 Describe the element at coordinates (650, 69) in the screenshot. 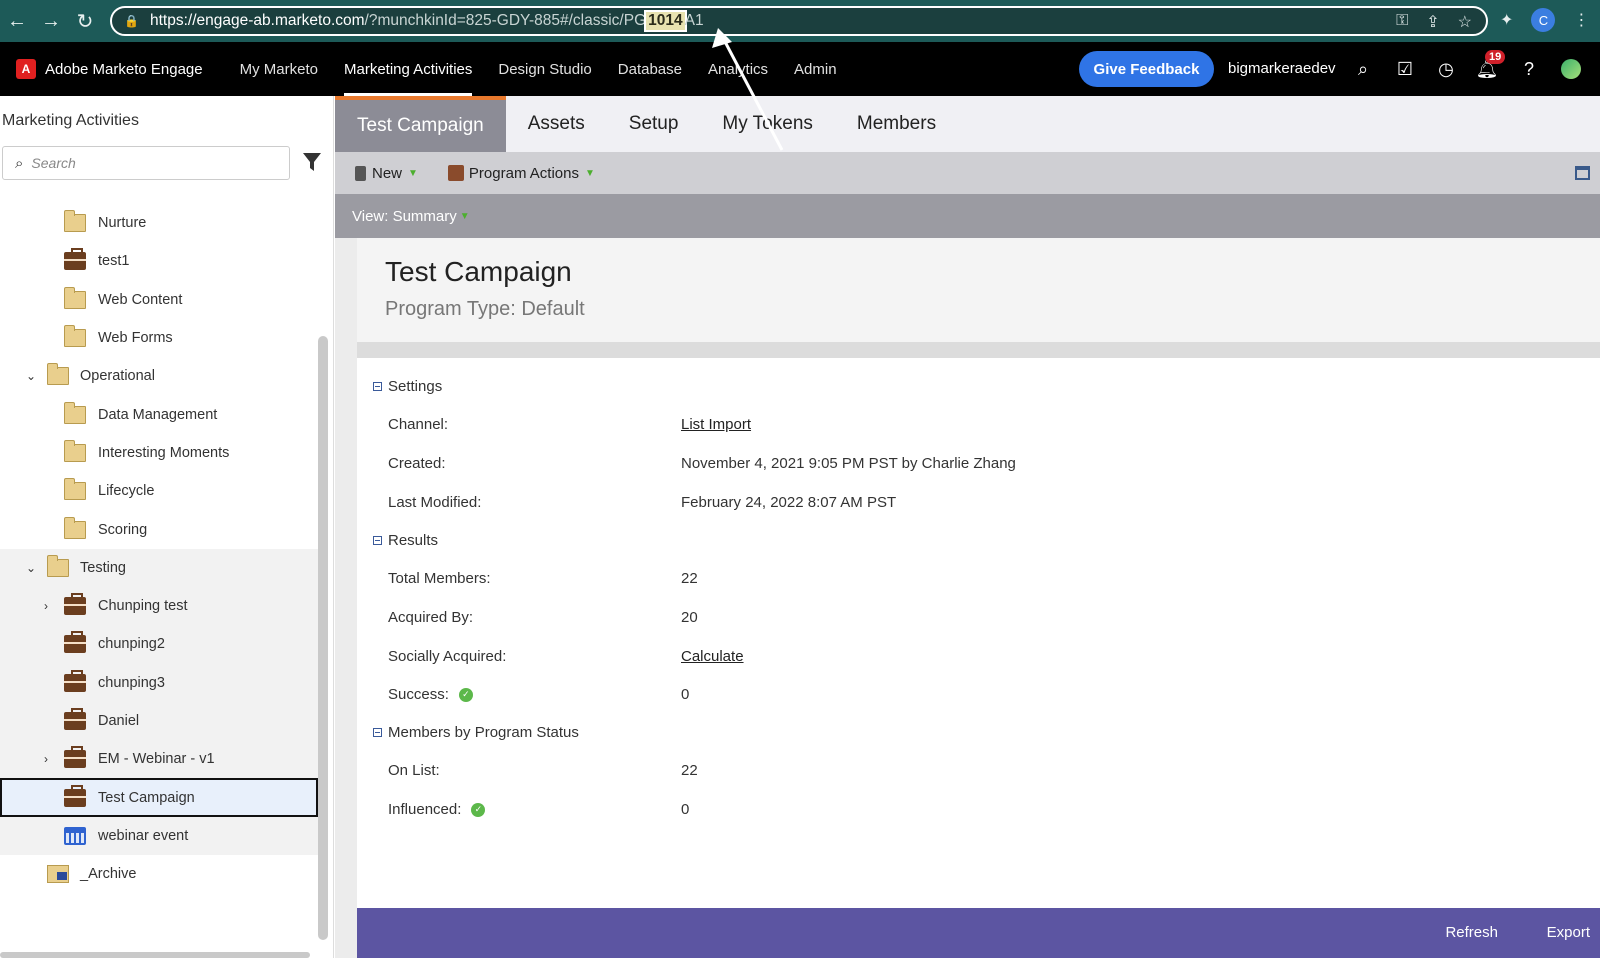

I see `nav-database: Database` at that location.